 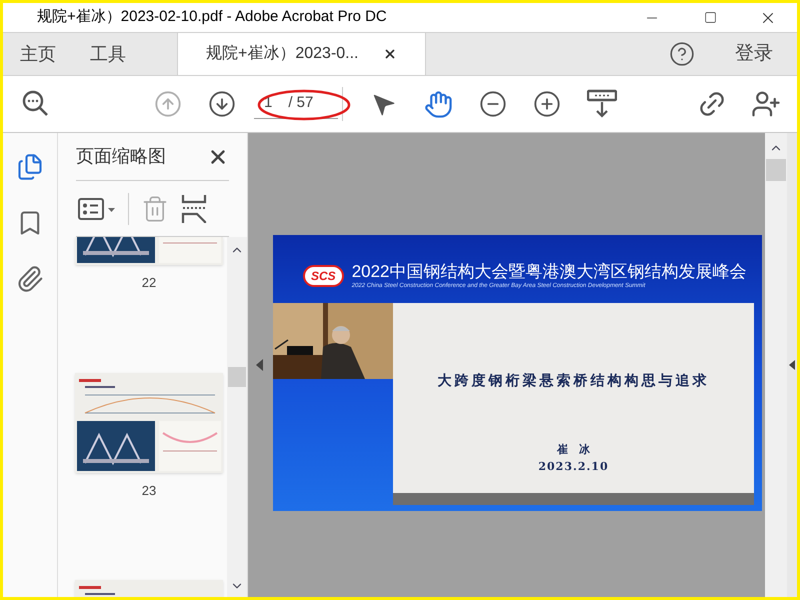 What do you see at coordinates (573, 466) in the screenshot?
I see `date: 2023.2.10` at bounding box center [573, 466].